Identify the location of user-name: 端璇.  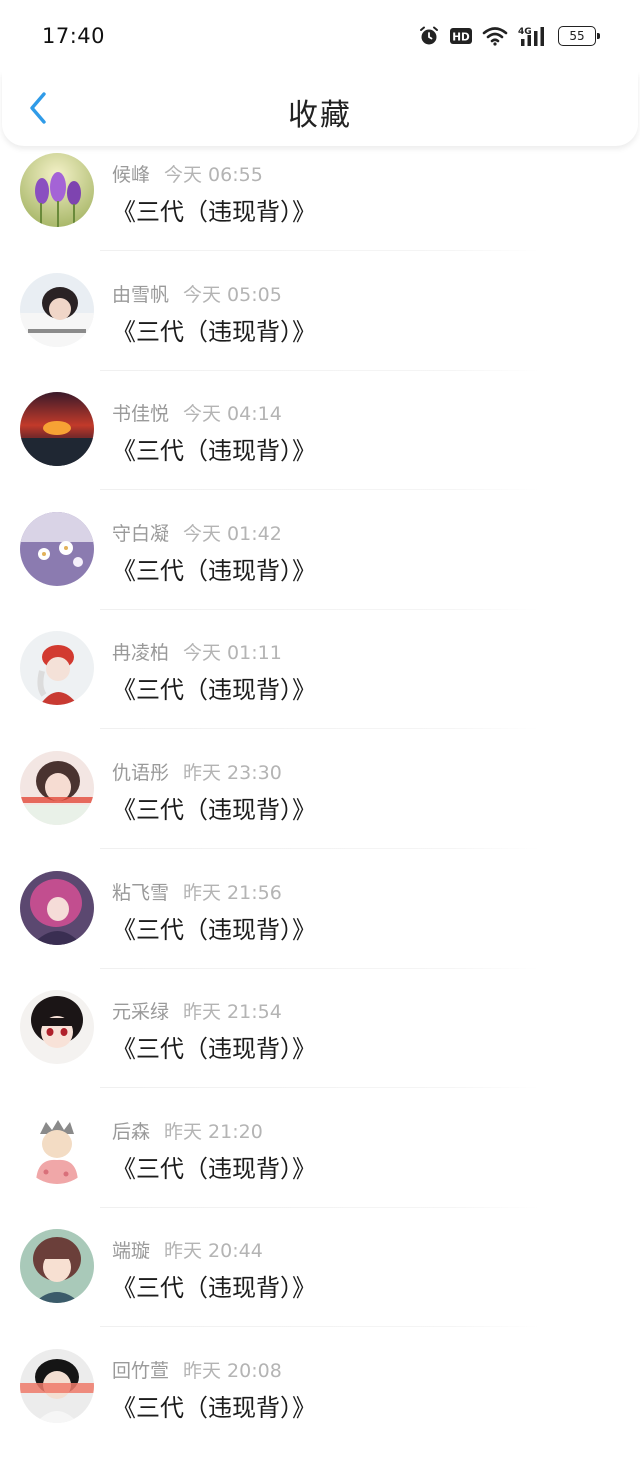
(131, 1251).